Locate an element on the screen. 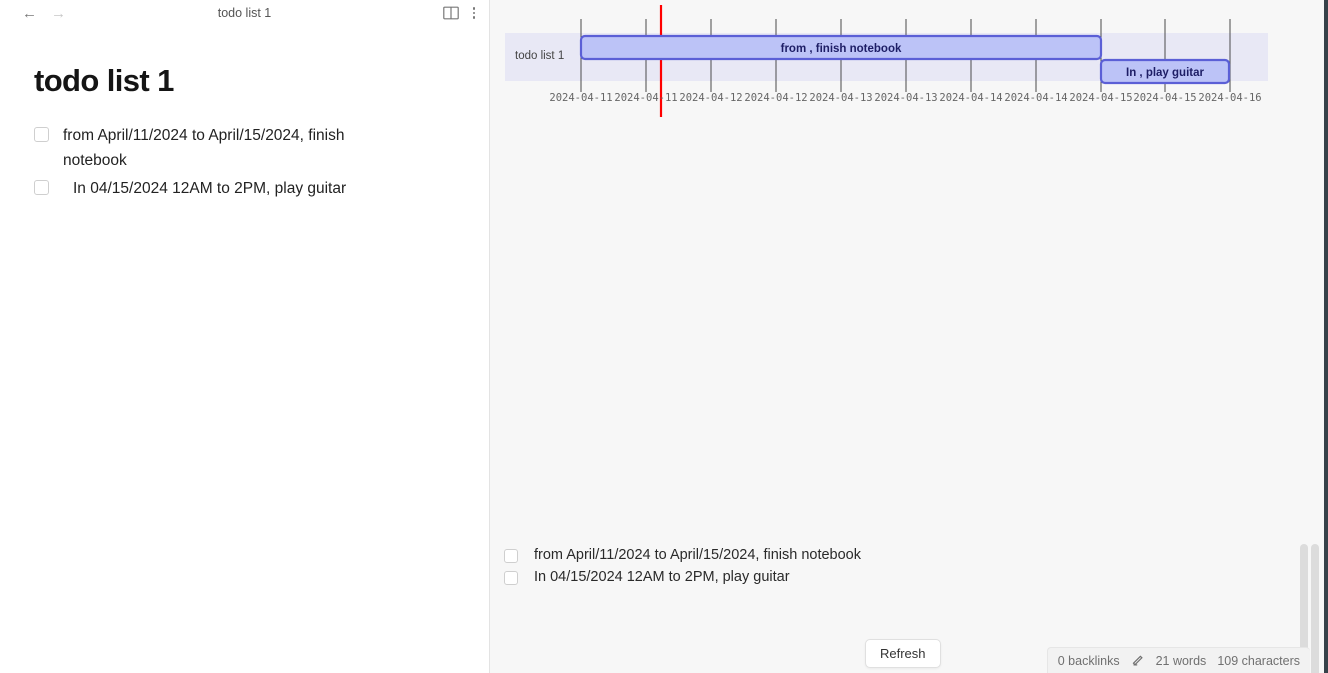 Image resolution: width=1328 pixels, height=673 pixels. navigation-arrows: ← → is located at coordinates (44, 13).